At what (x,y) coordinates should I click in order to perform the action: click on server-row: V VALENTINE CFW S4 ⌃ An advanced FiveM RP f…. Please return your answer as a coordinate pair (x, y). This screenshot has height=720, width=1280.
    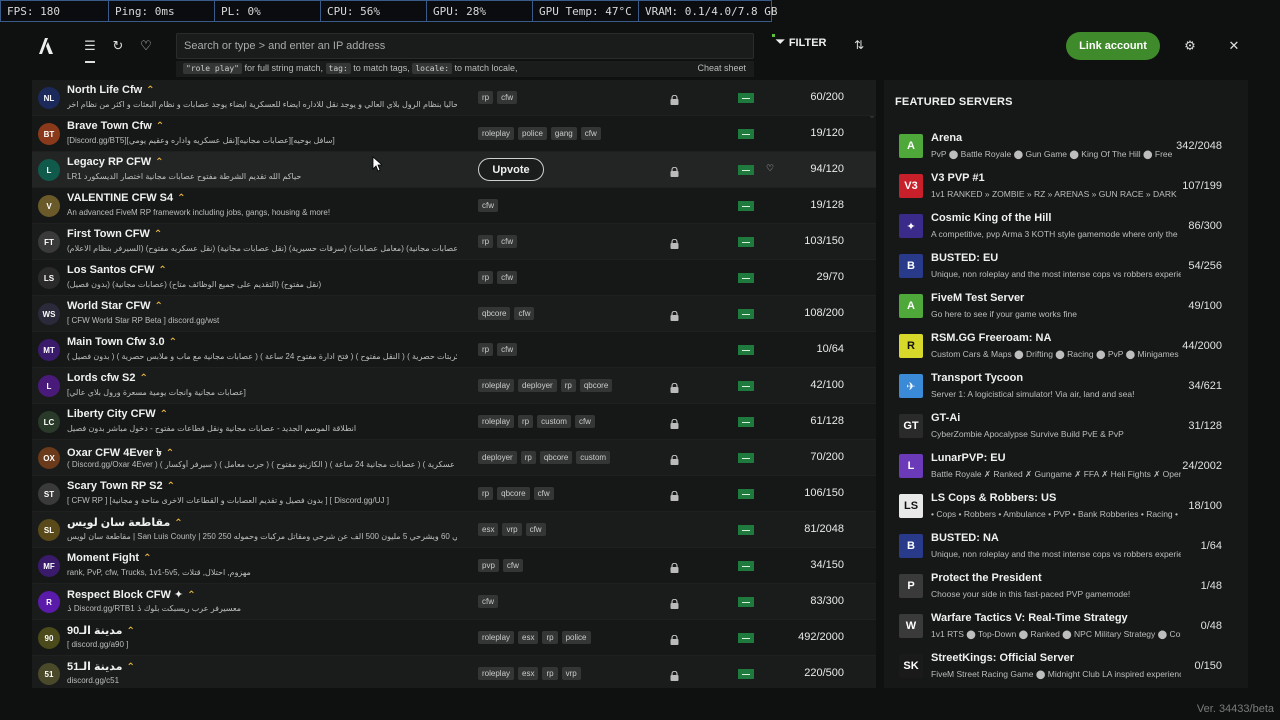
    Looking at the image, I should click on (454, 206).